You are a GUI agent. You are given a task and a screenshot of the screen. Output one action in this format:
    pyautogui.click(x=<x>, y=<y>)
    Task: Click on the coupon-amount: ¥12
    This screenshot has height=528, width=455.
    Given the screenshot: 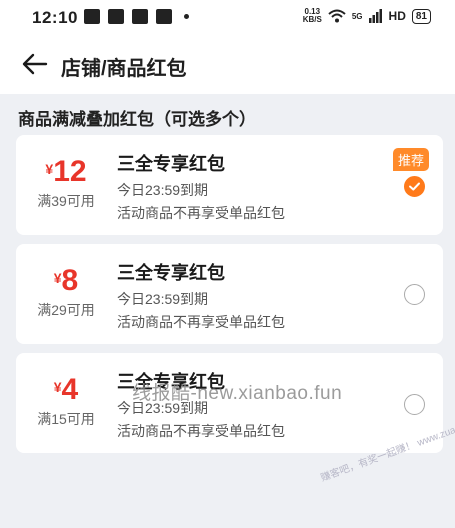 What is the action you would take?
    pyautogui.click(x=66, y=172)
    